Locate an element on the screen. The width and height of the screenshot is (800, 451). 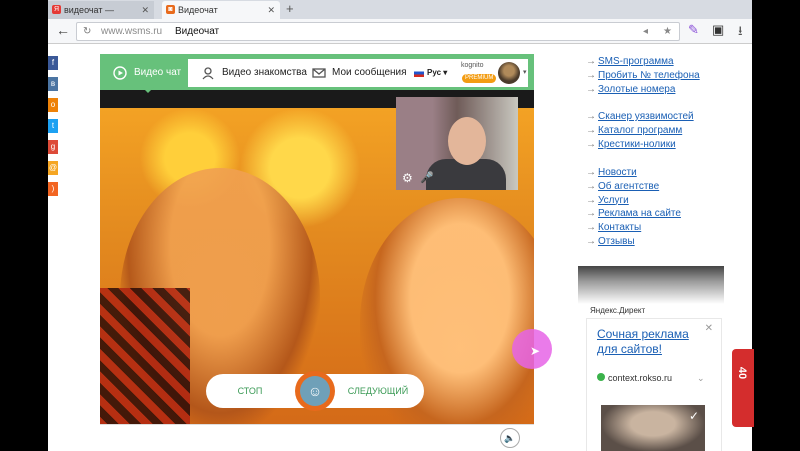
tab-video-chat: Видео чат is located at coordinates (147, 73).